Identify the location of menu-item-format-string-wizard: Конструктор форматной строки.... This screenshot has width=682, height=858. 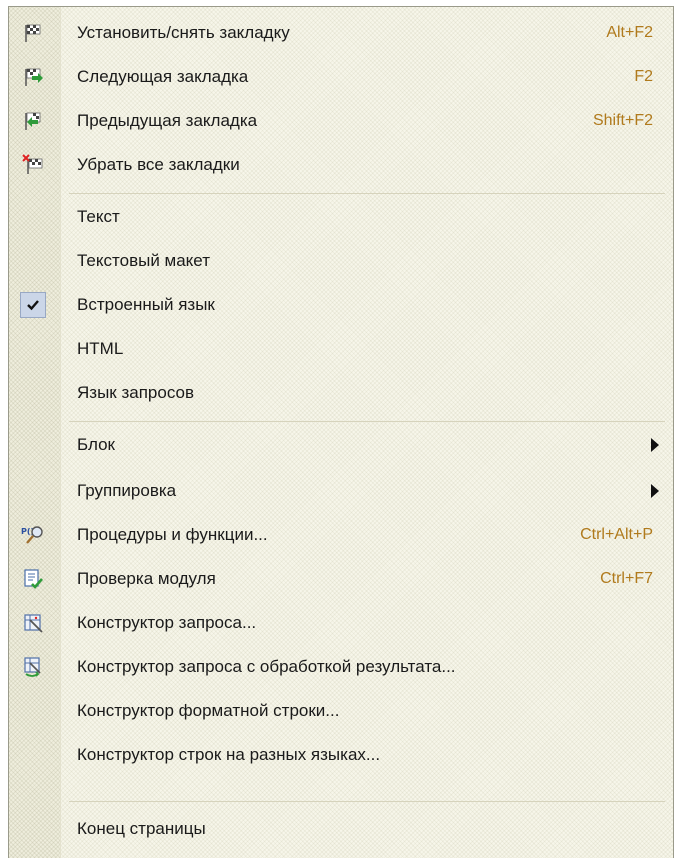
(341, 711).